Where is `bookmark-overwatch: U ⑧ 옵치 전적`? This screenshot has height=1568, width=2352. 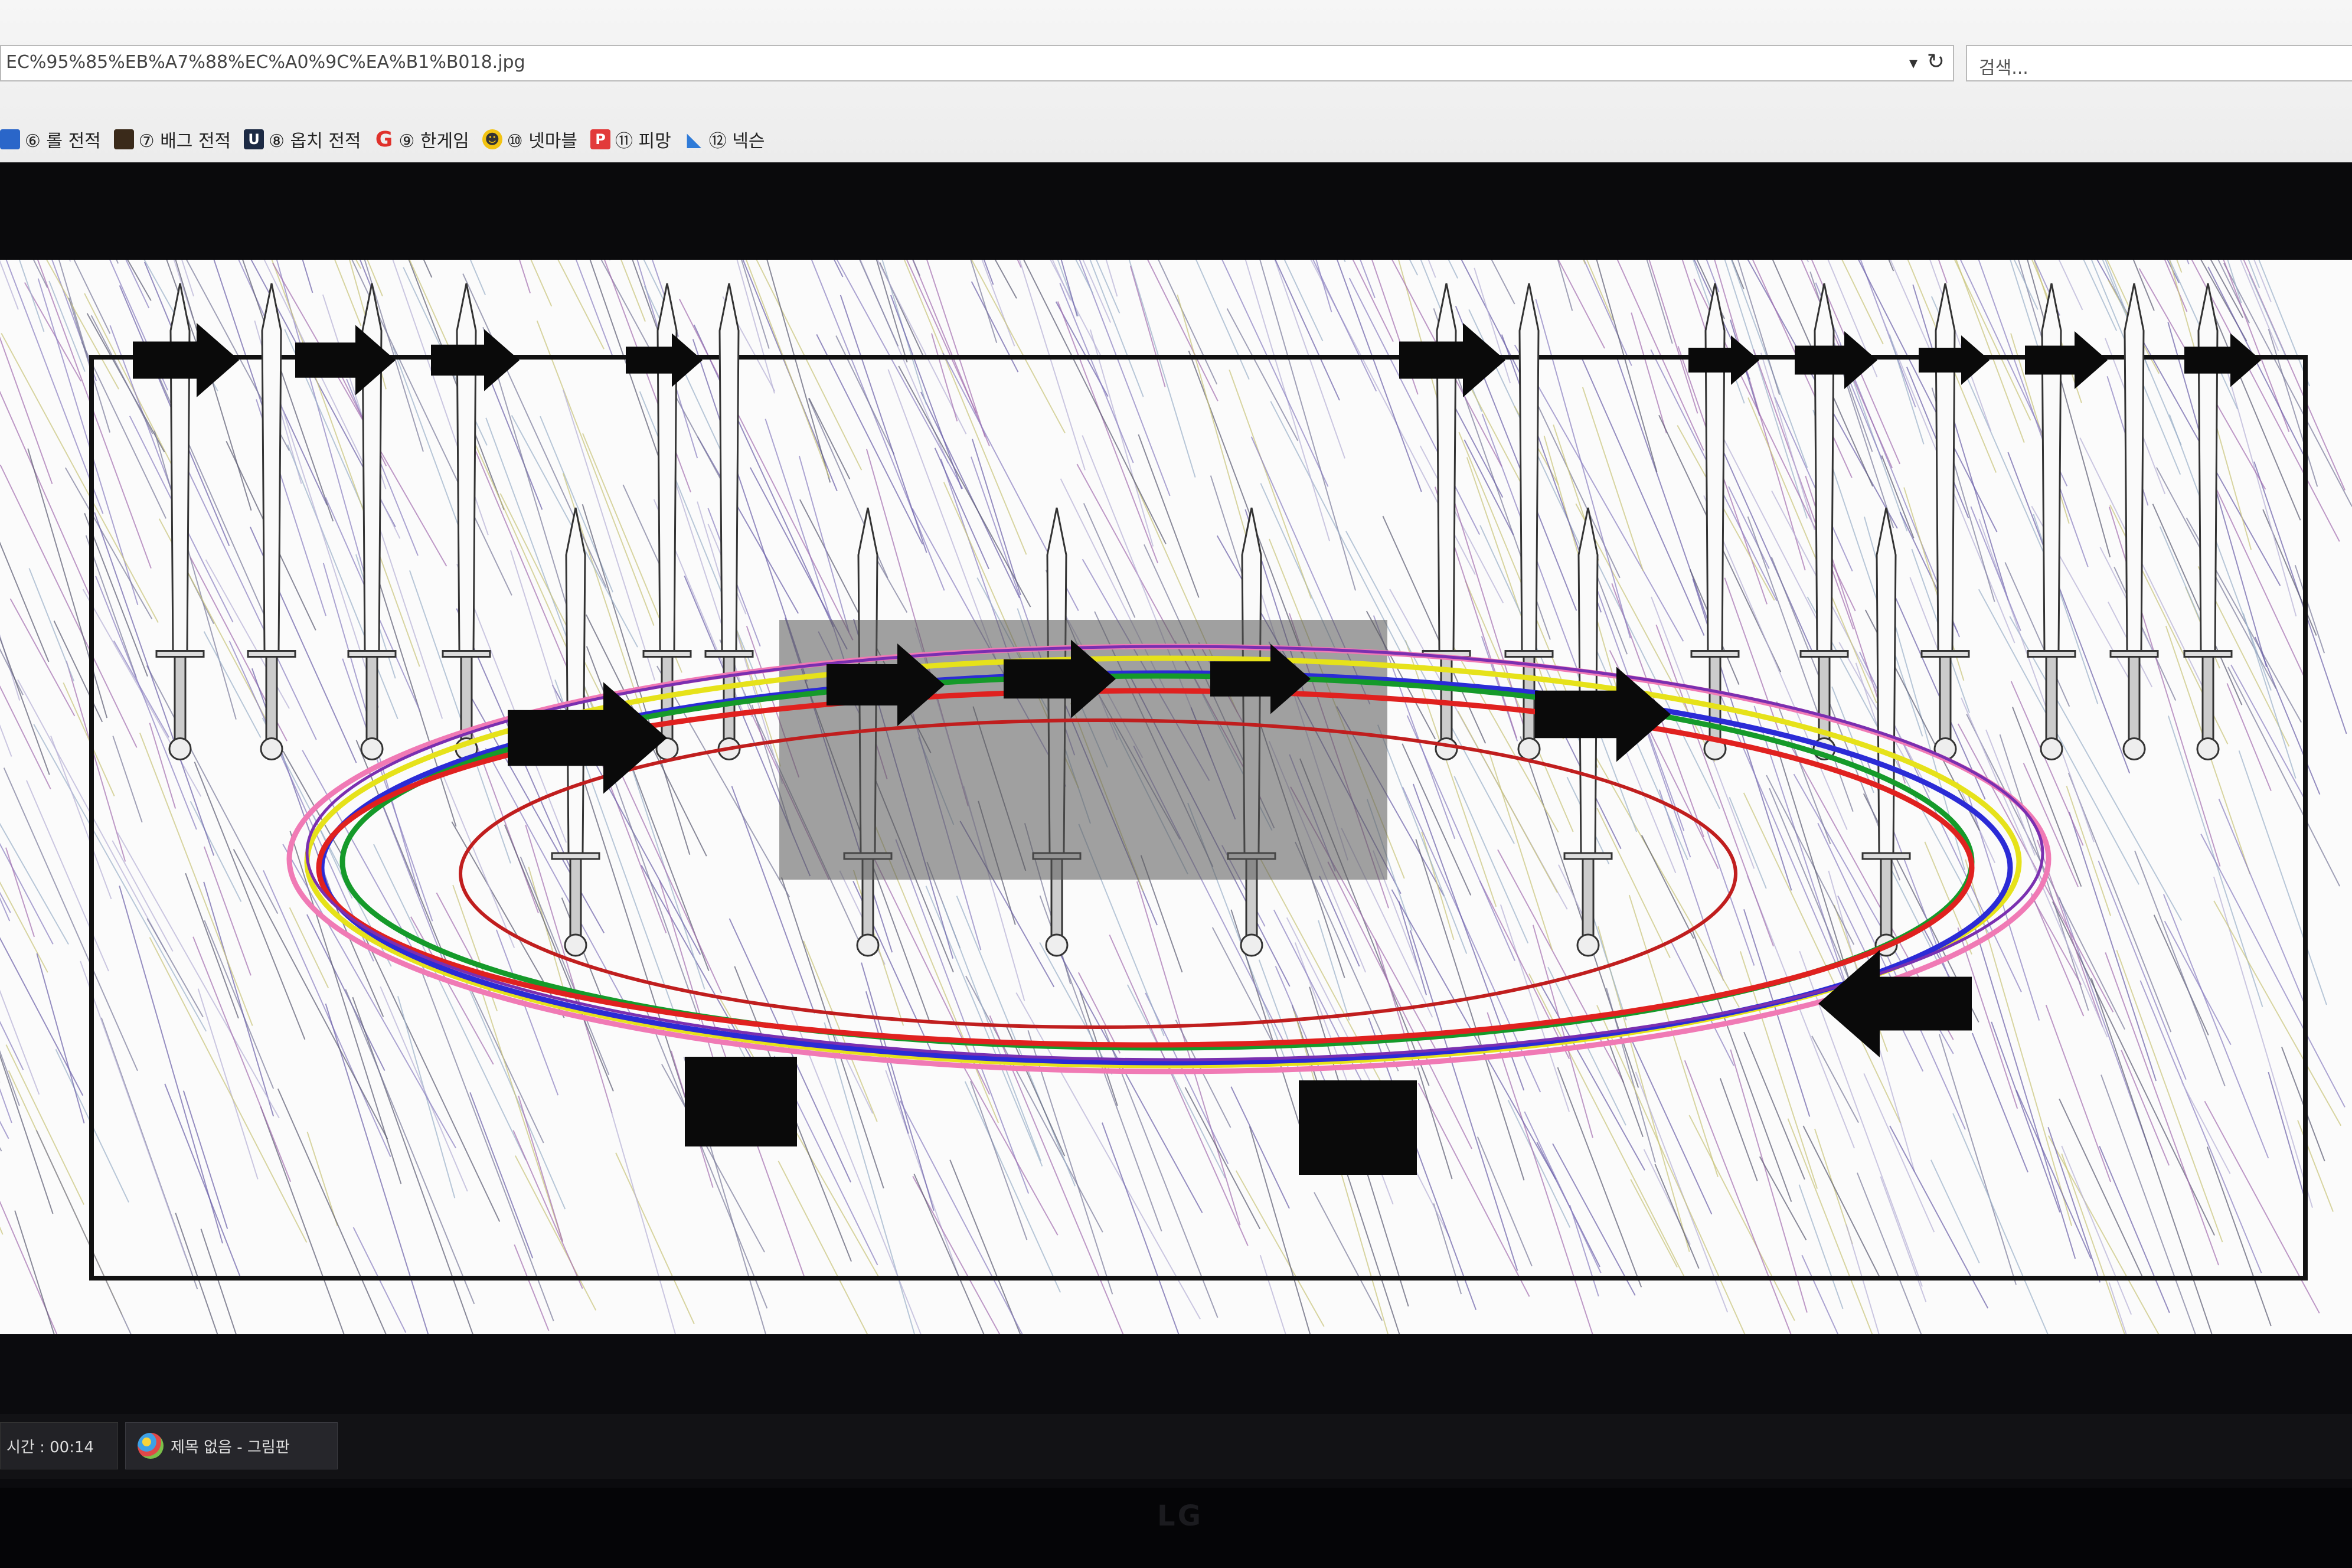 bookmark-overwatch: U ⑧ 옵치 전적 is located at coordinates (302, 139).